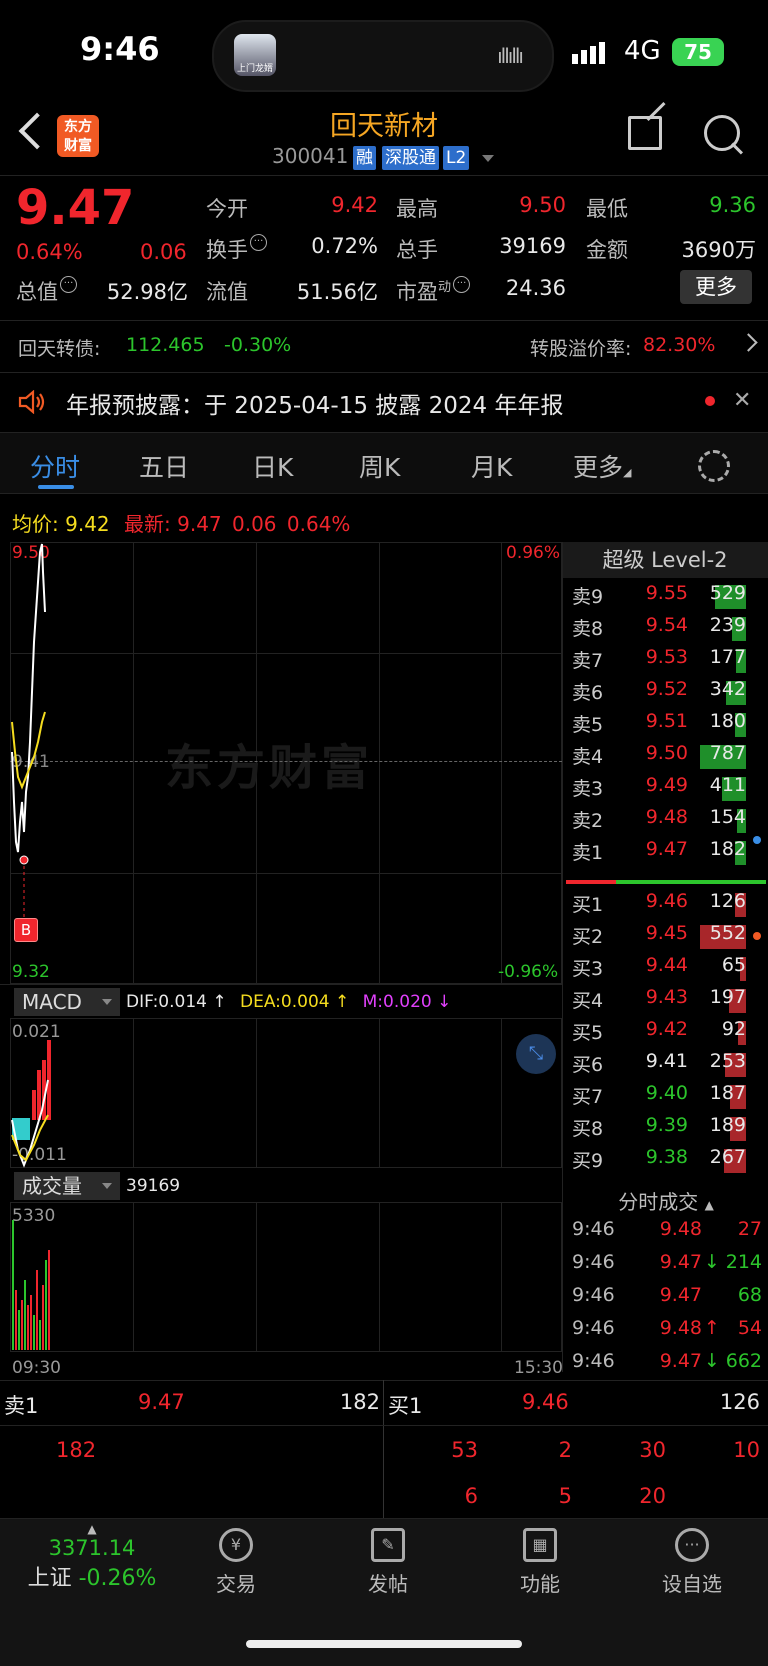  I want to click on bid-order-qty: 53, so click(464, 1450).